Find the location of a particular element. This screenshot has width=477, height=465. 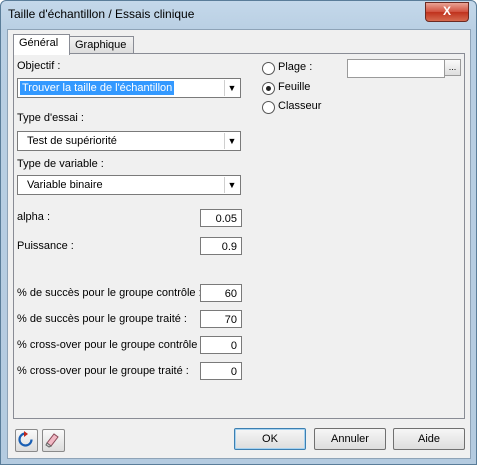

window-title: Taille d'échantillon / Essais clinique is located at coordinates (101, 14).